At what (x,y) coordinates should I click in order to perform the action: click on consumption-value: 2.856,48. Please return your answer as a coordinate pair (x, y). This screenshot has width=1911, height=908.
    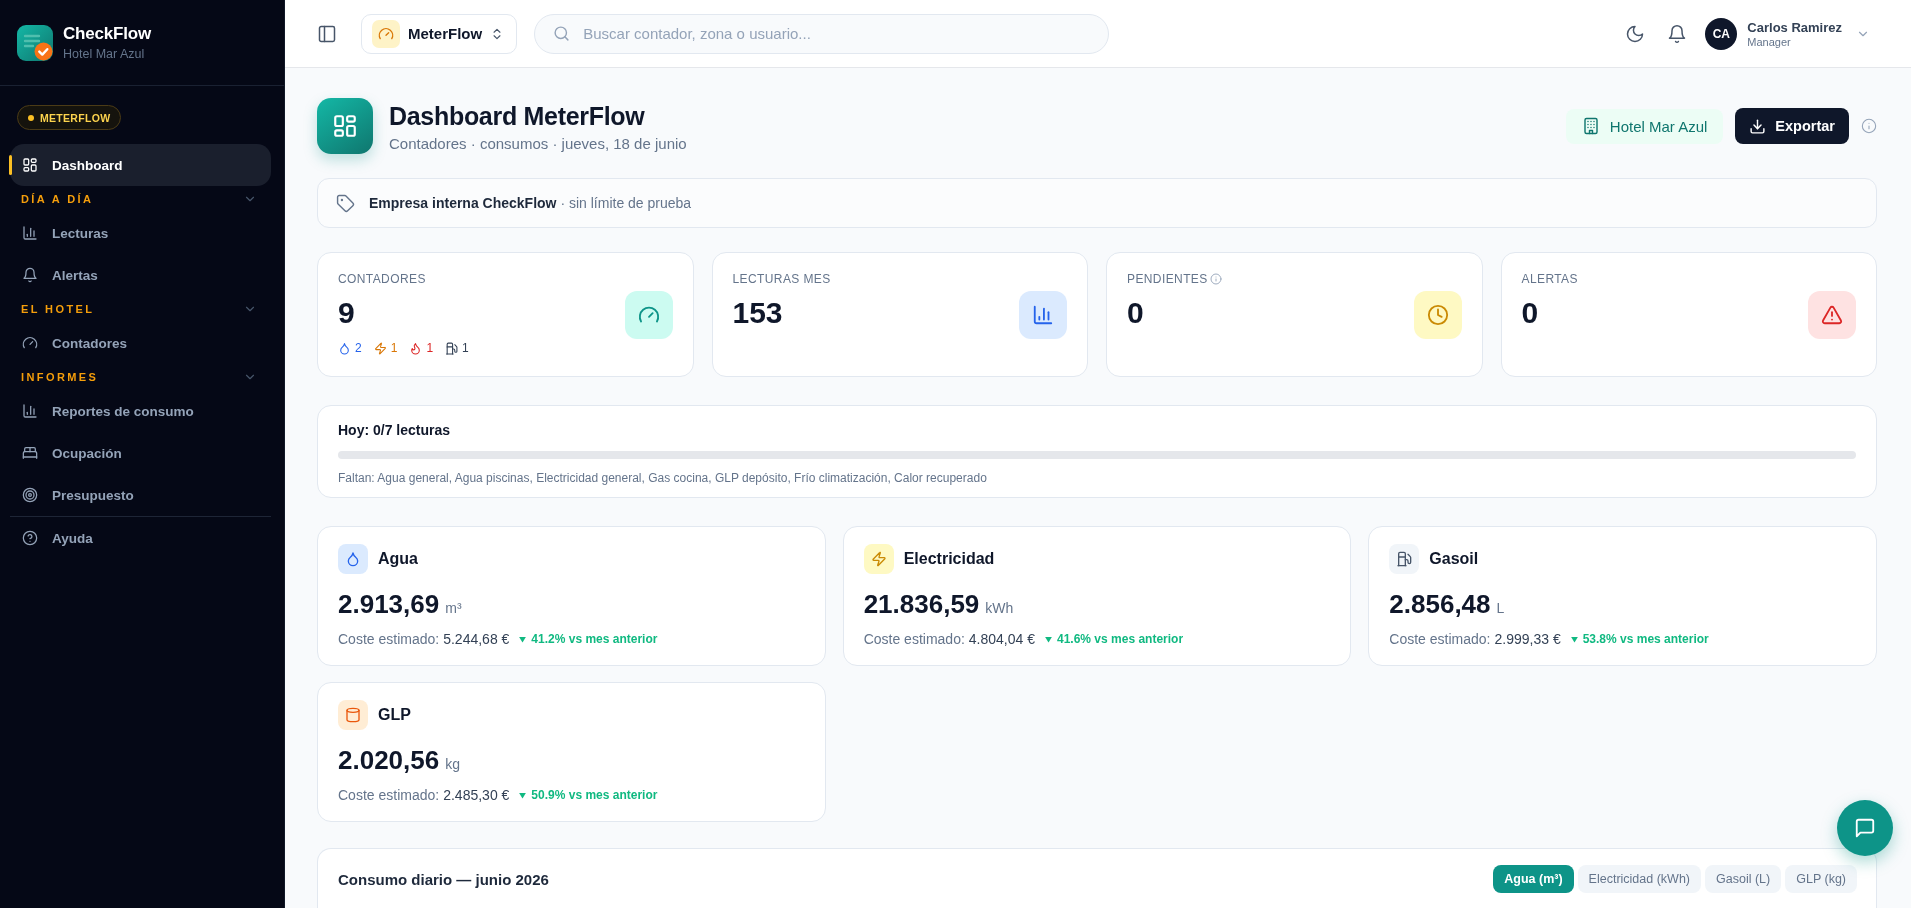
    Looking at the image, I should click on (1440, 604).